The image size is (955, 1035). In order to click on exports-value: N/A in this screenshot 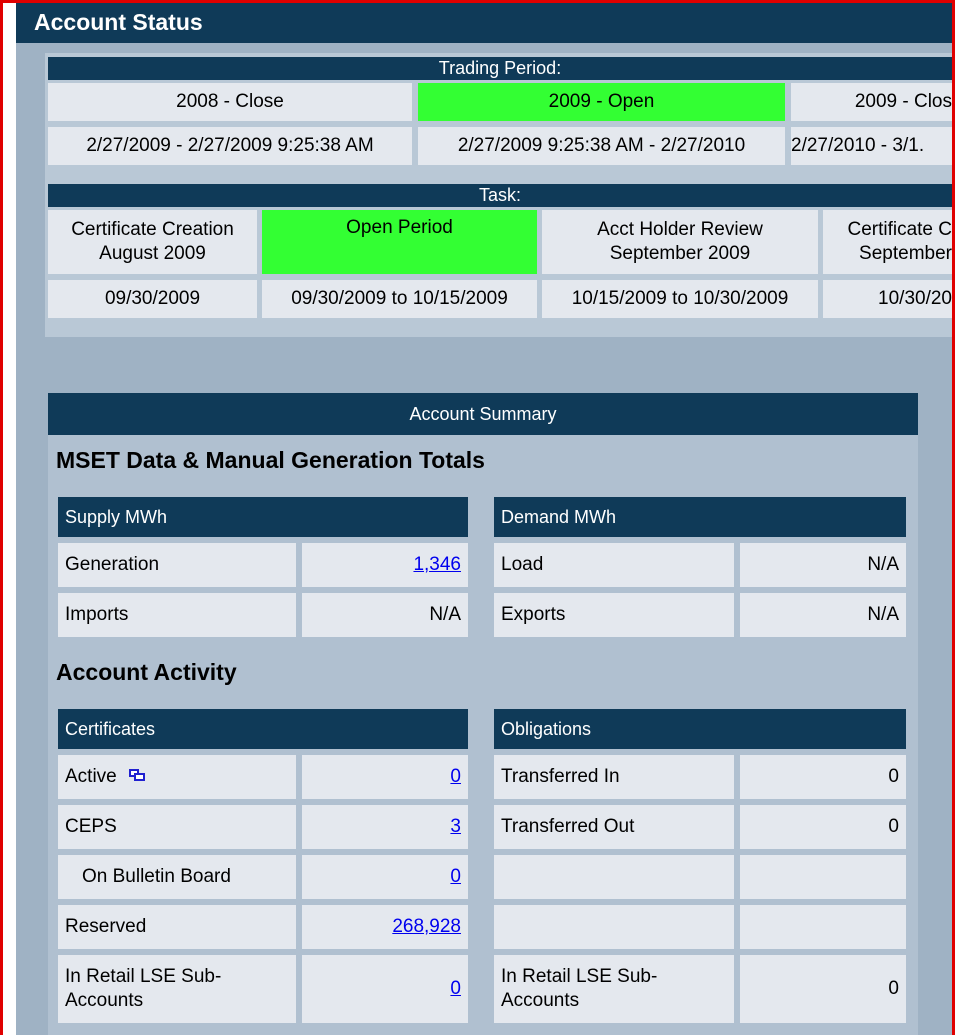, I will do `click(823, 615)`.